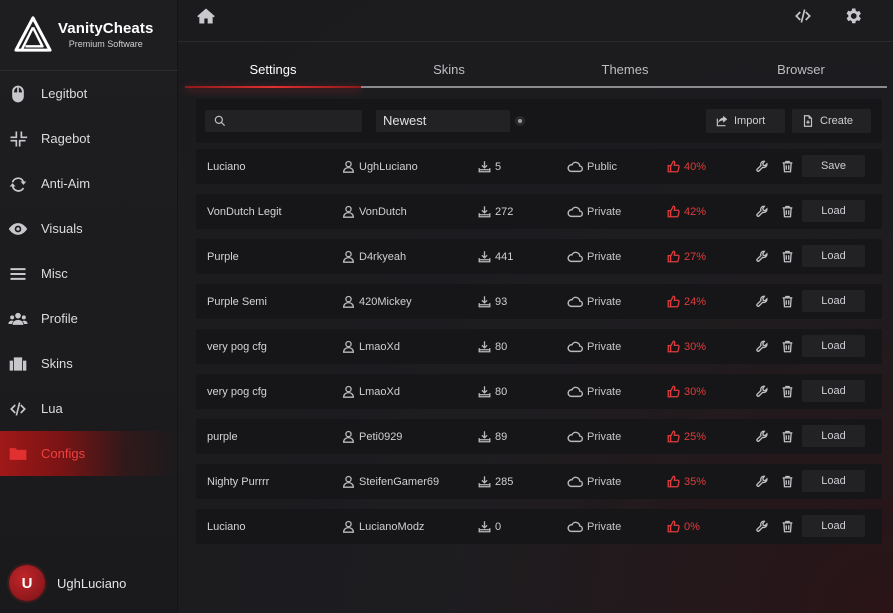 This screenshot has height=613, width=893. I want to click on sidebar-item-legitbot: Legitbot, so click(89, 93).